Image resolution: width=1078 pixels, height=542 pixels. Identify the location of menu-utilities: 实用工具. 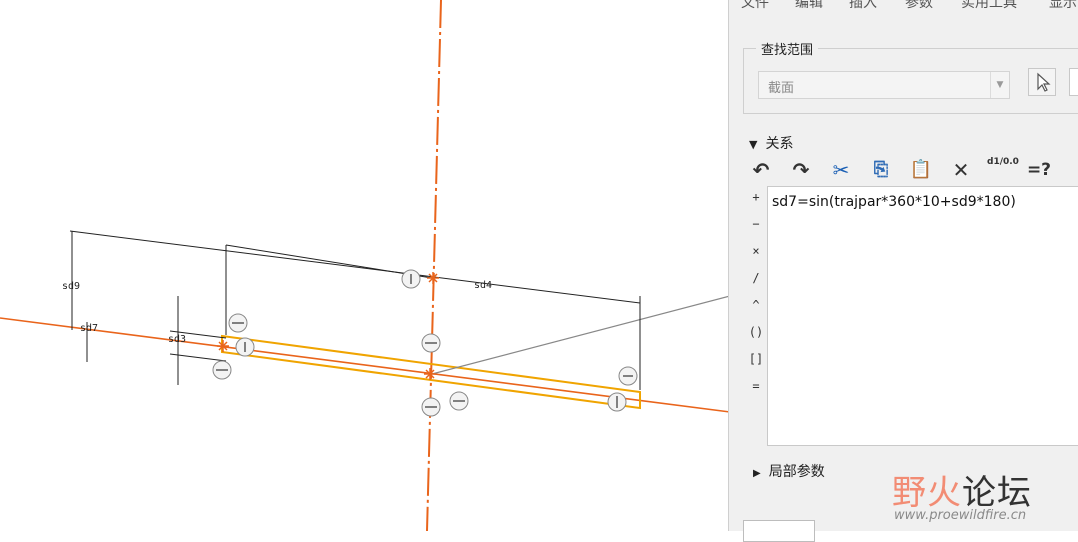
(989, 6).